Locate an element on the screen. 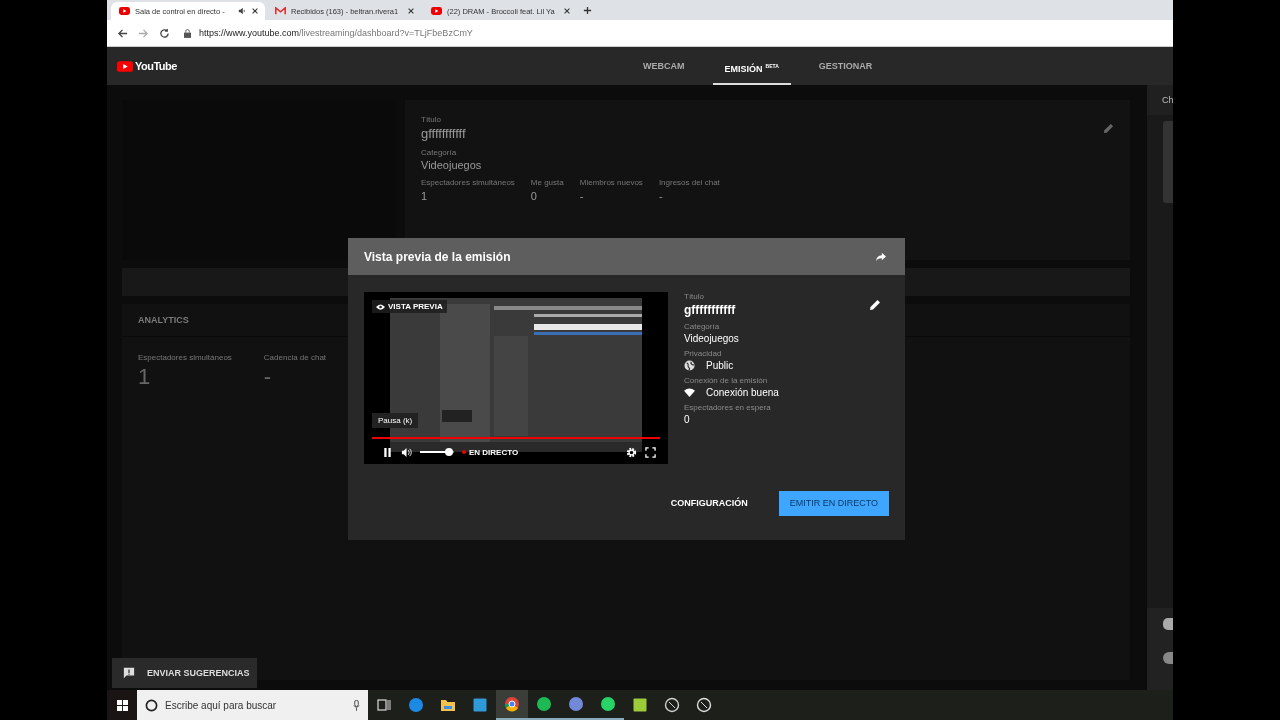 The height and width of the screenshot is (720, 1280). field-value: 0 is located at coordinates (687, 419).